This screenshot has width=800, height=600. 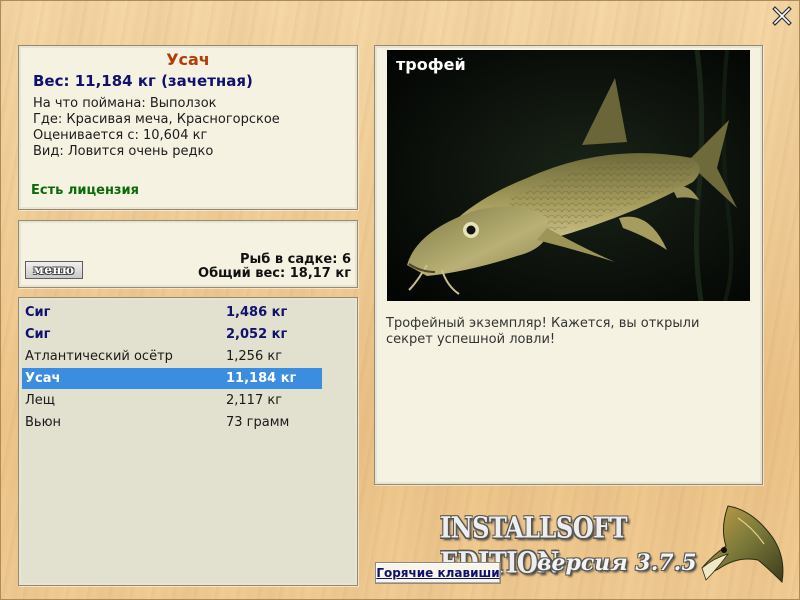 What do you see at coordinates (54, 270) in the screenshot?
I see `menu-button: меню` at bounding box center [54, 270].